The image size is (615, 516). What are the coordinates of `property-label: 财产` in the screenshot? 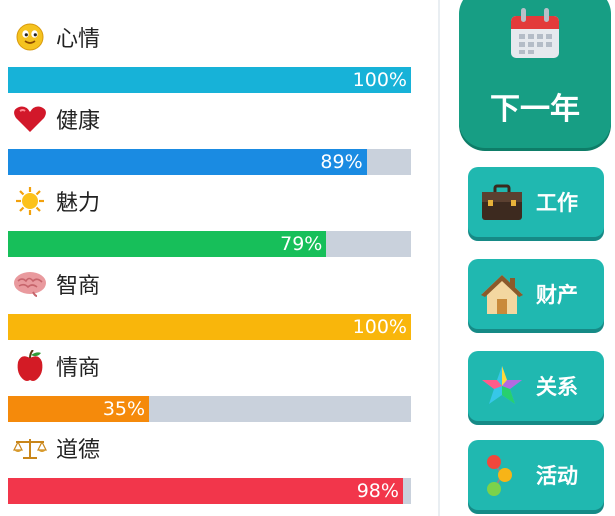 It's located at (557, 295).